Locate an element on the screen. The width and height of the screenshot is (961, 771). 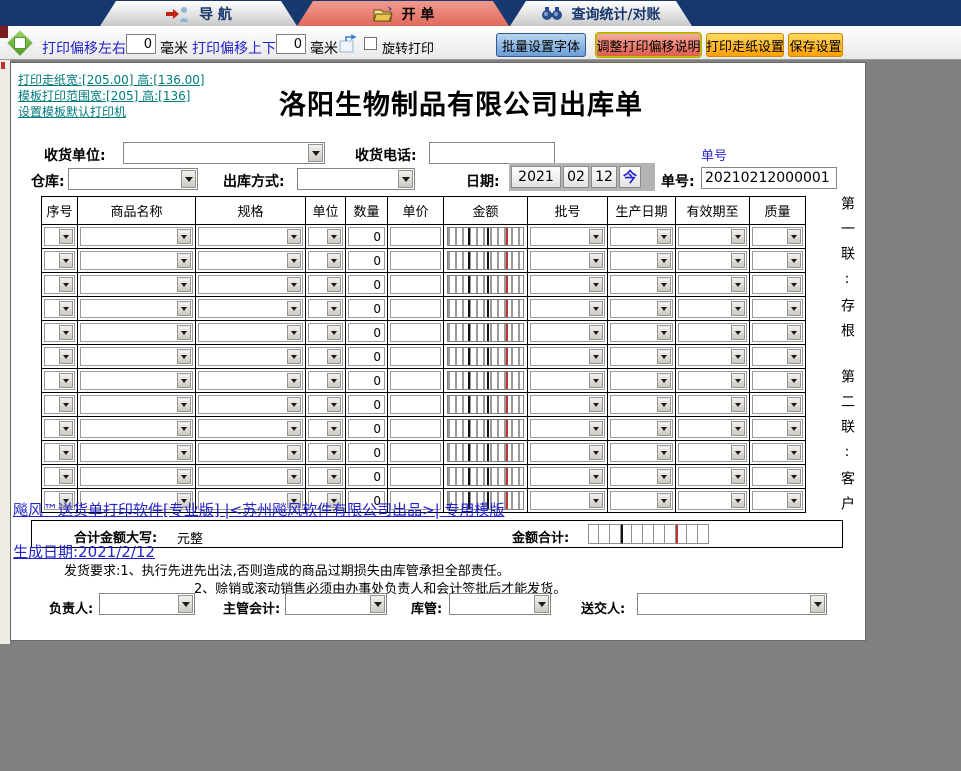
date-today-button: 今 is located at coordinates (630, 177).